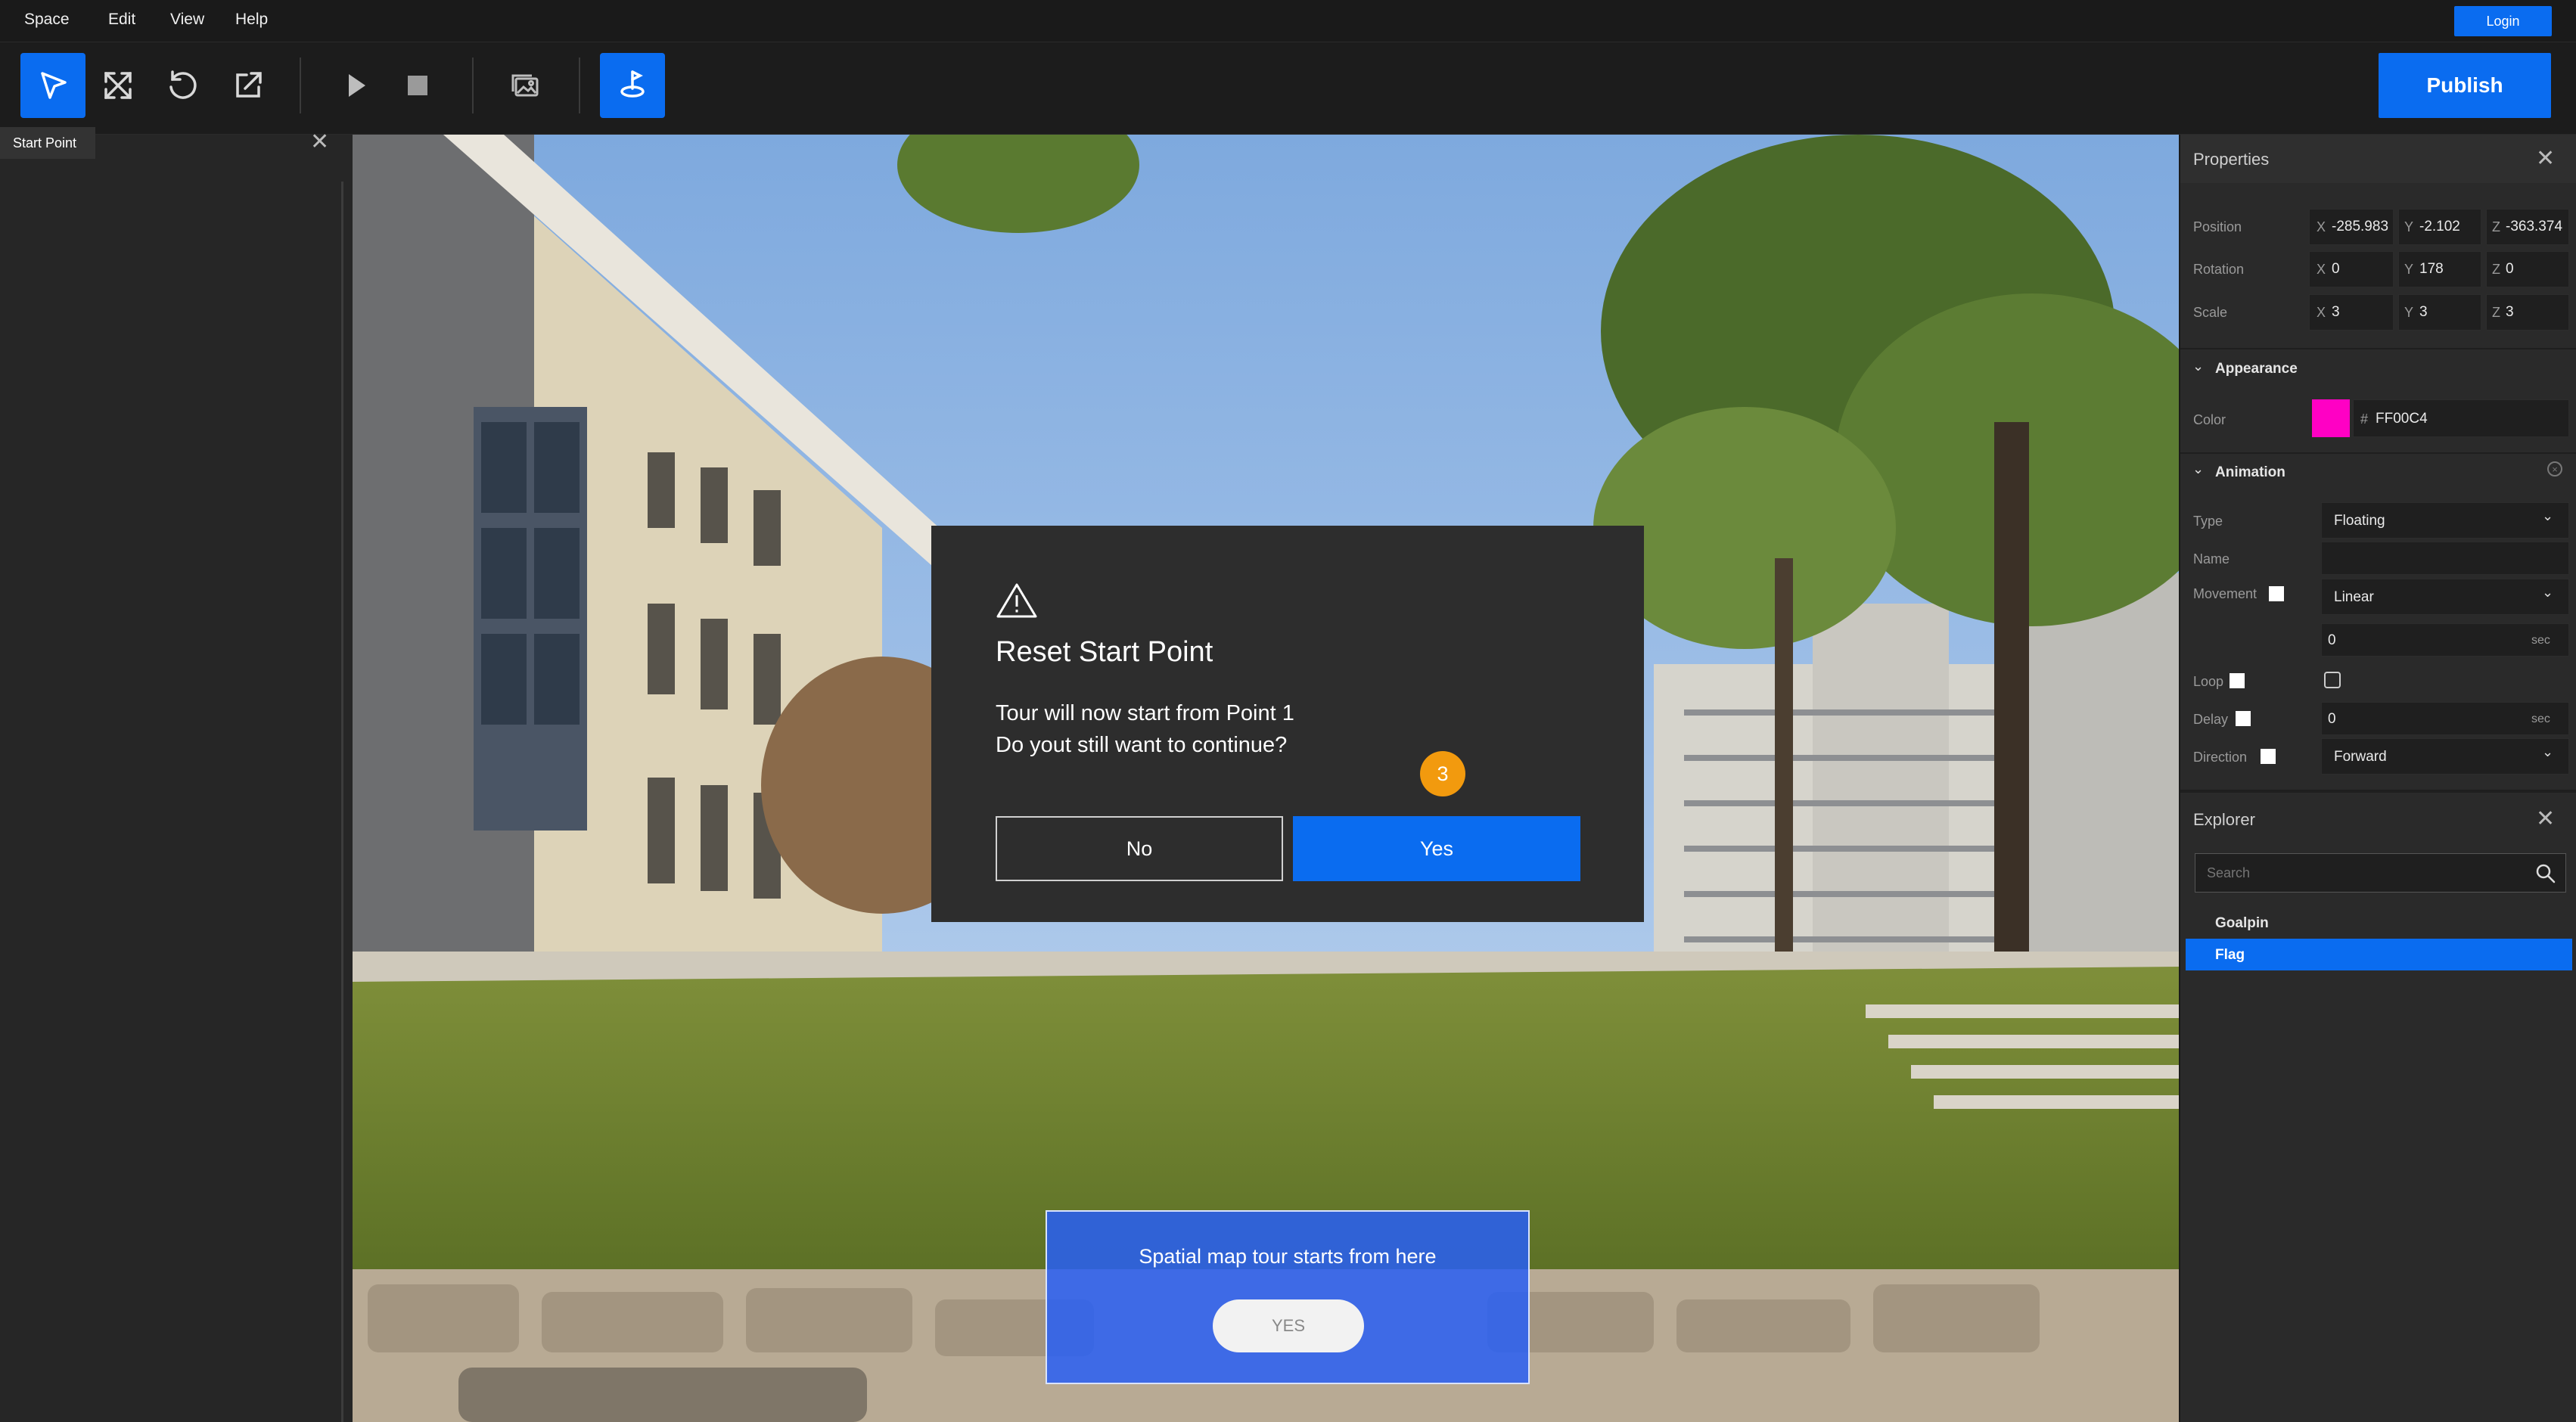 This screenshot has width=2576, height=1422. Describe the element at coordinates (2359, 521) in the screenshot. I see `type-value: Floating` at that location.